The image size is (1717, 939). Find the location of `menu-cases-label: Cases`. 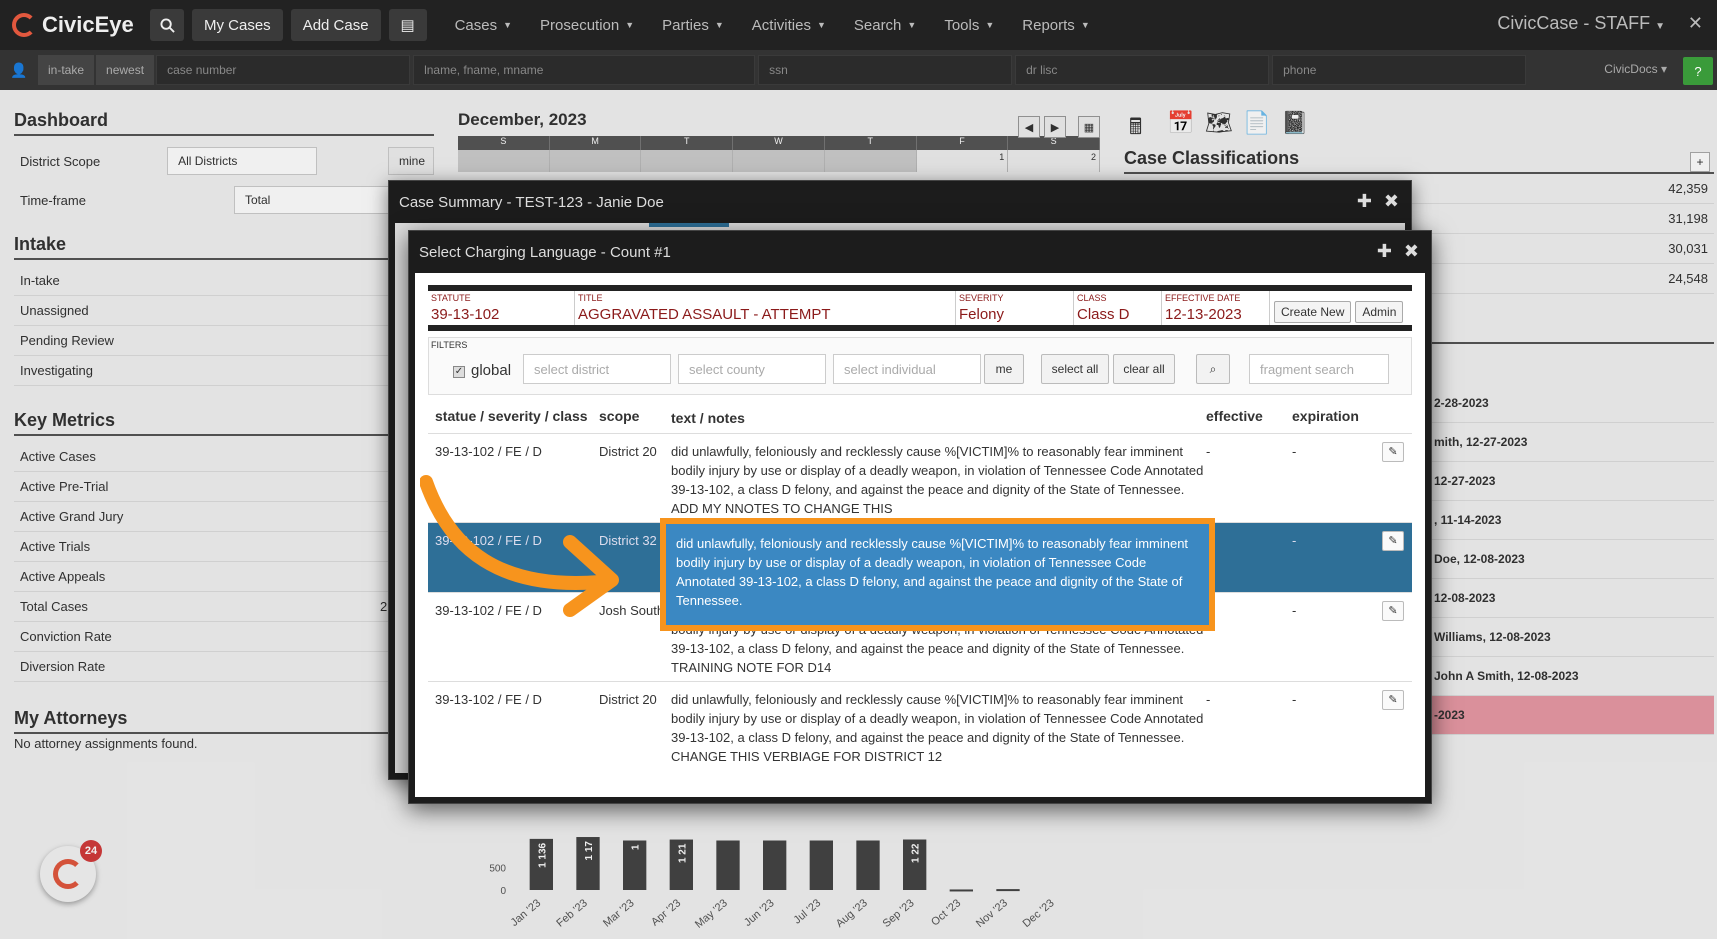

menu-cases-label: Cases is located at coordinates (476, 25).